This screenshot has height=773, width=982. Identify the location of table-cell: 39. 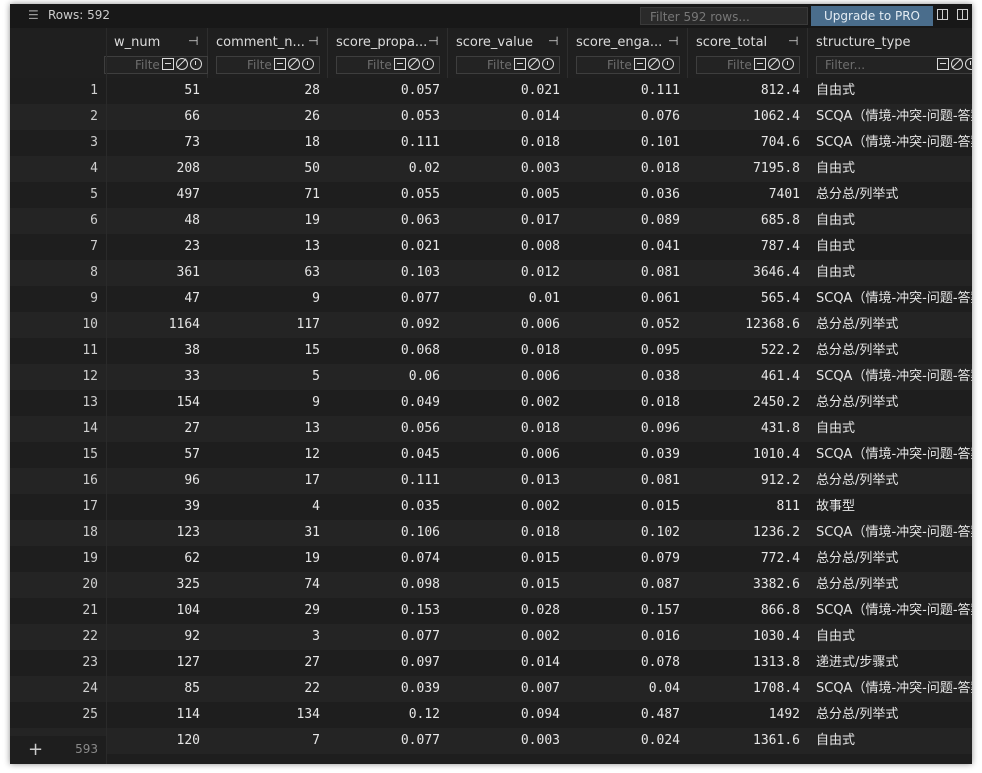
(148, 507).